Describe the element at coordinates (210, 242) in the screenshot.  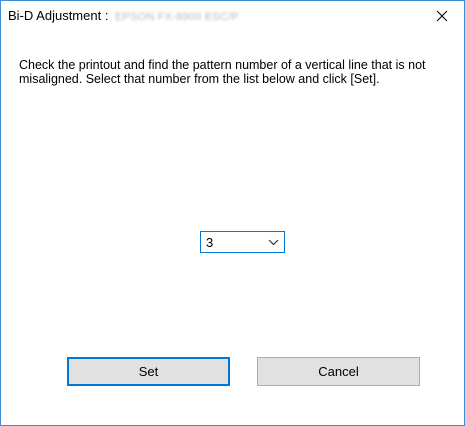
I see `pattern-number-value: 3` at that location.